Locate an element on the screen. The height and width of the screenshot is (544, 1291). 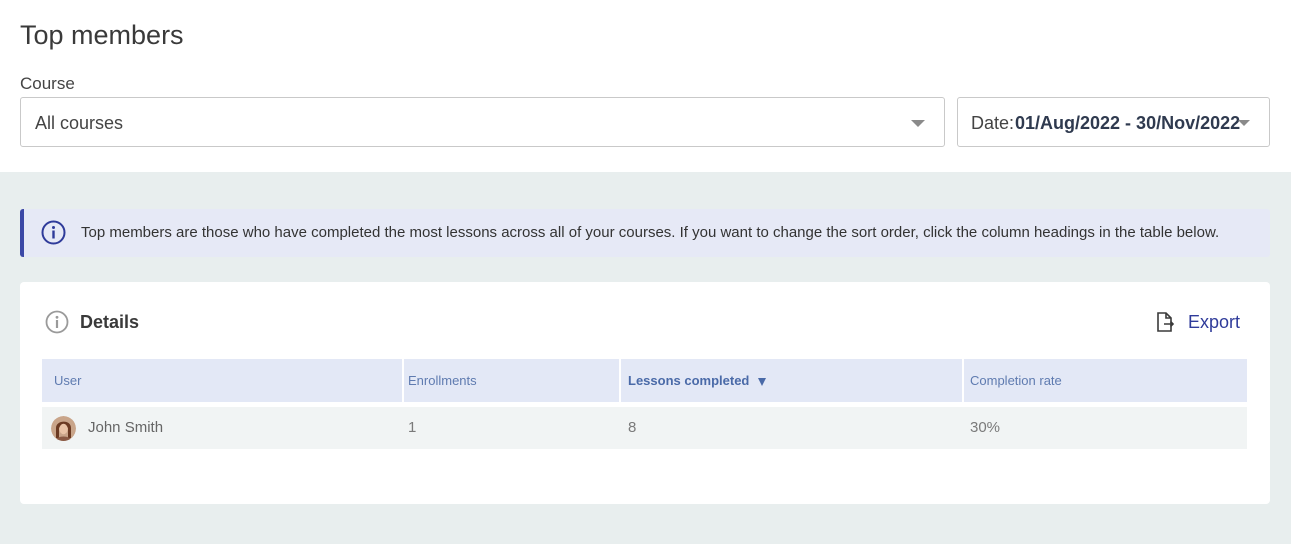
page-title: Top members is located at coordinates (102, 35).